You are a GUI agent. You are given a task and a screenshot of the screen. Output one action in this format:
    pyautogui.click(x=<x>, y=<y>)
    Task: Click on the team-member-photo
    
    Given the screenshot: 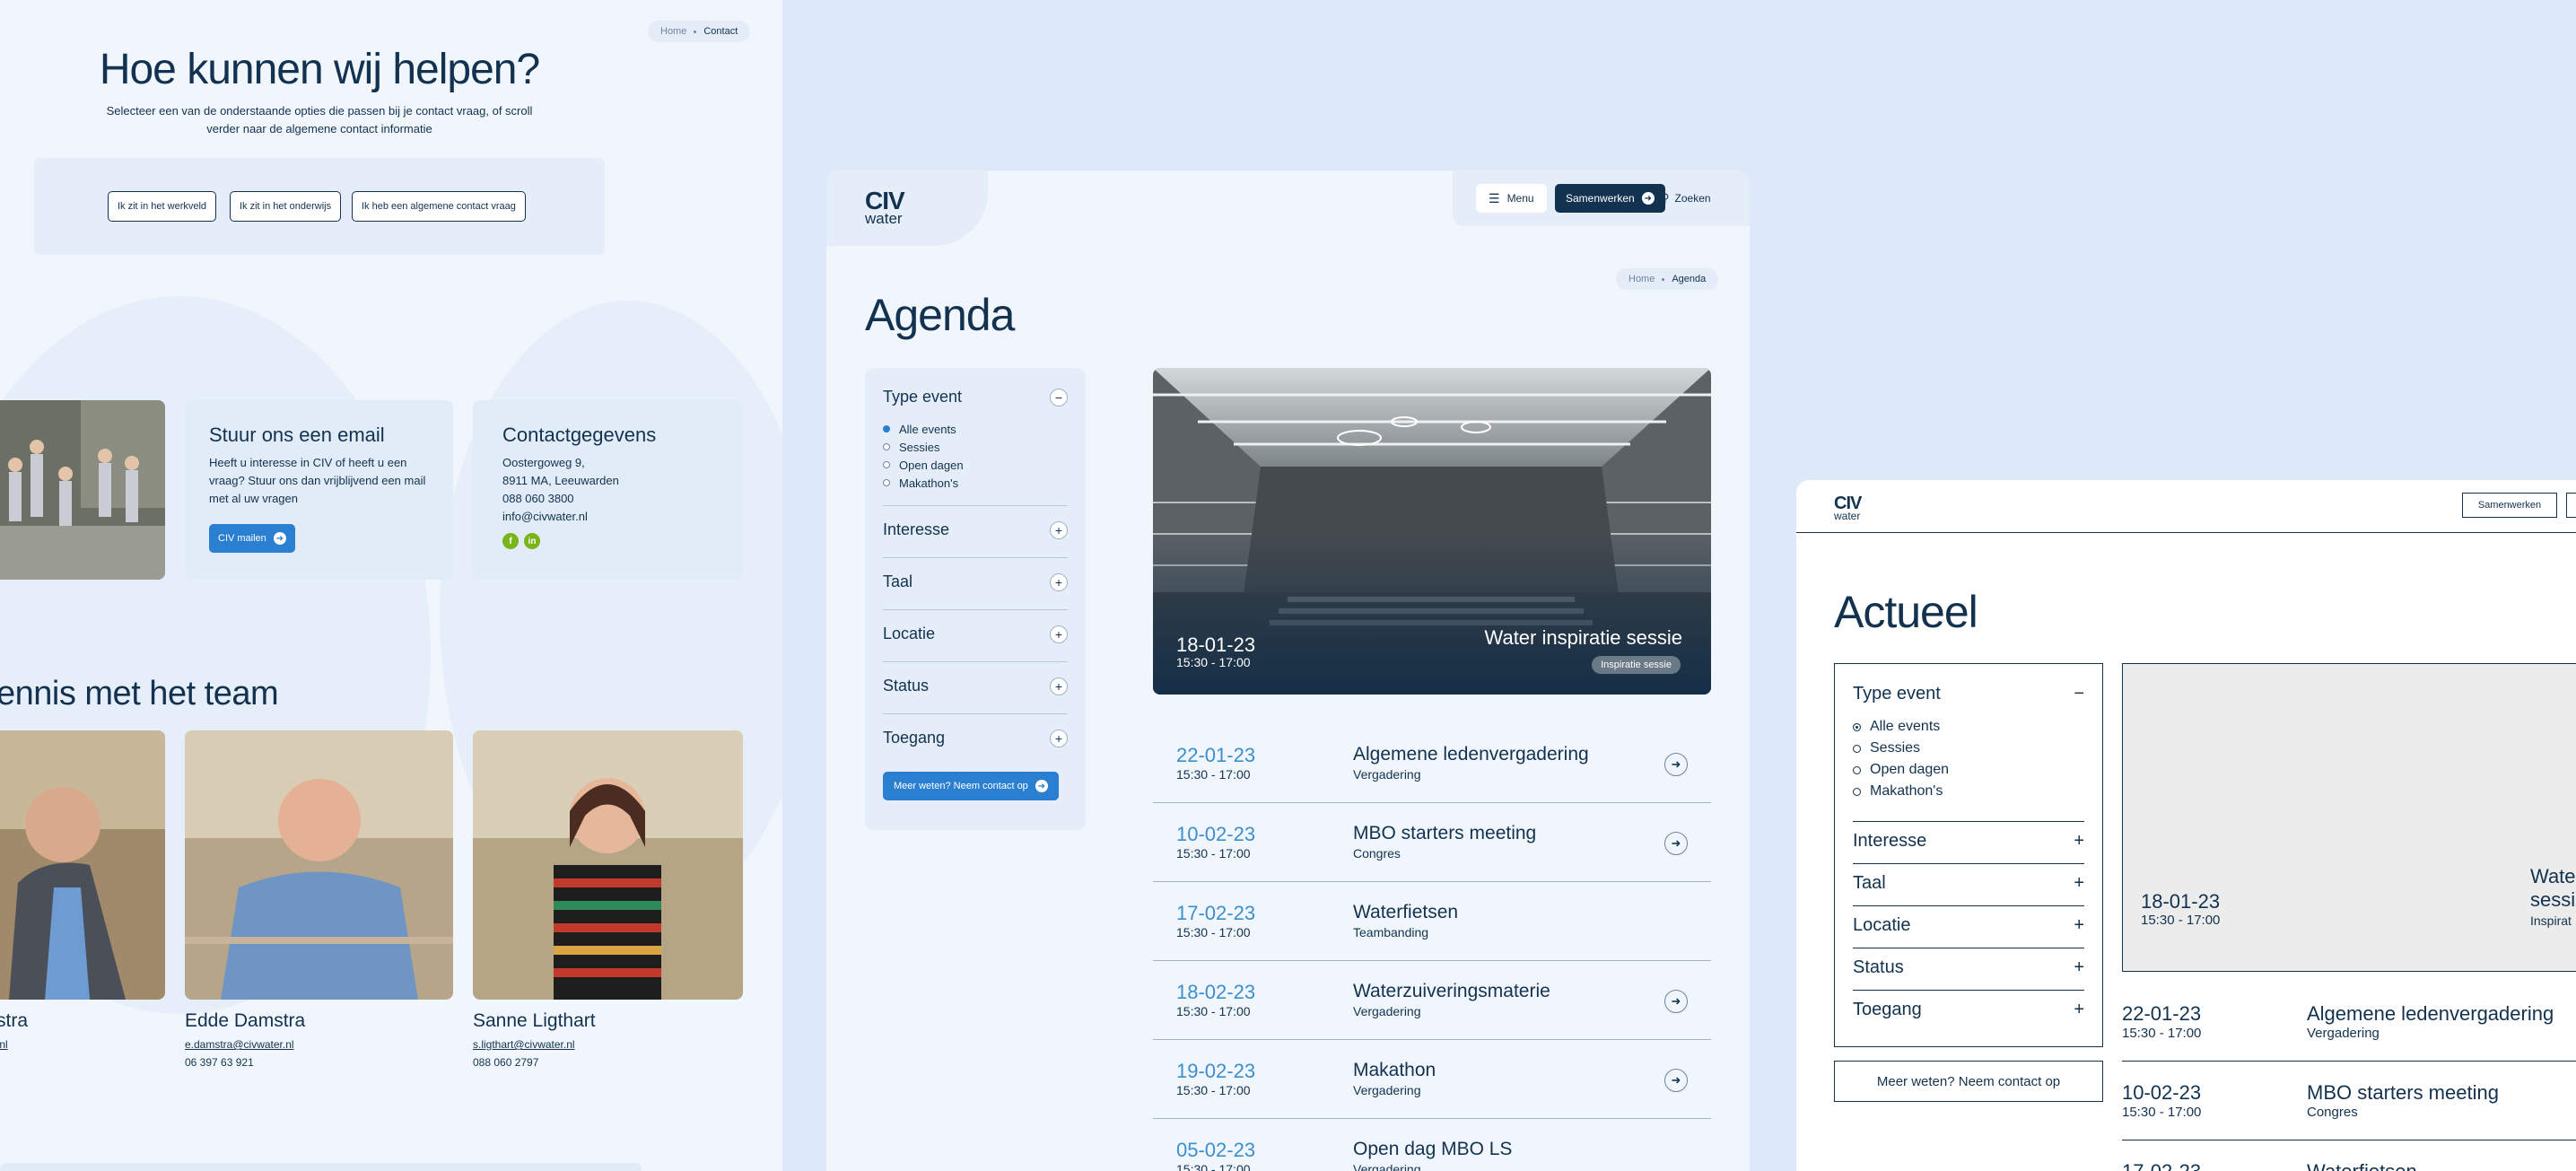 What is the action you would take?
    pyautogui.click(x=83, y=865)
    